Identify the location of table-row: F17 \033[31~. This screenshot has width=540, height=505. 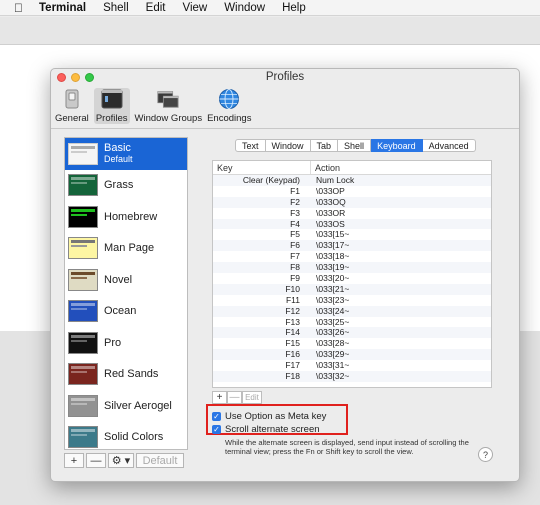
(352, 365).